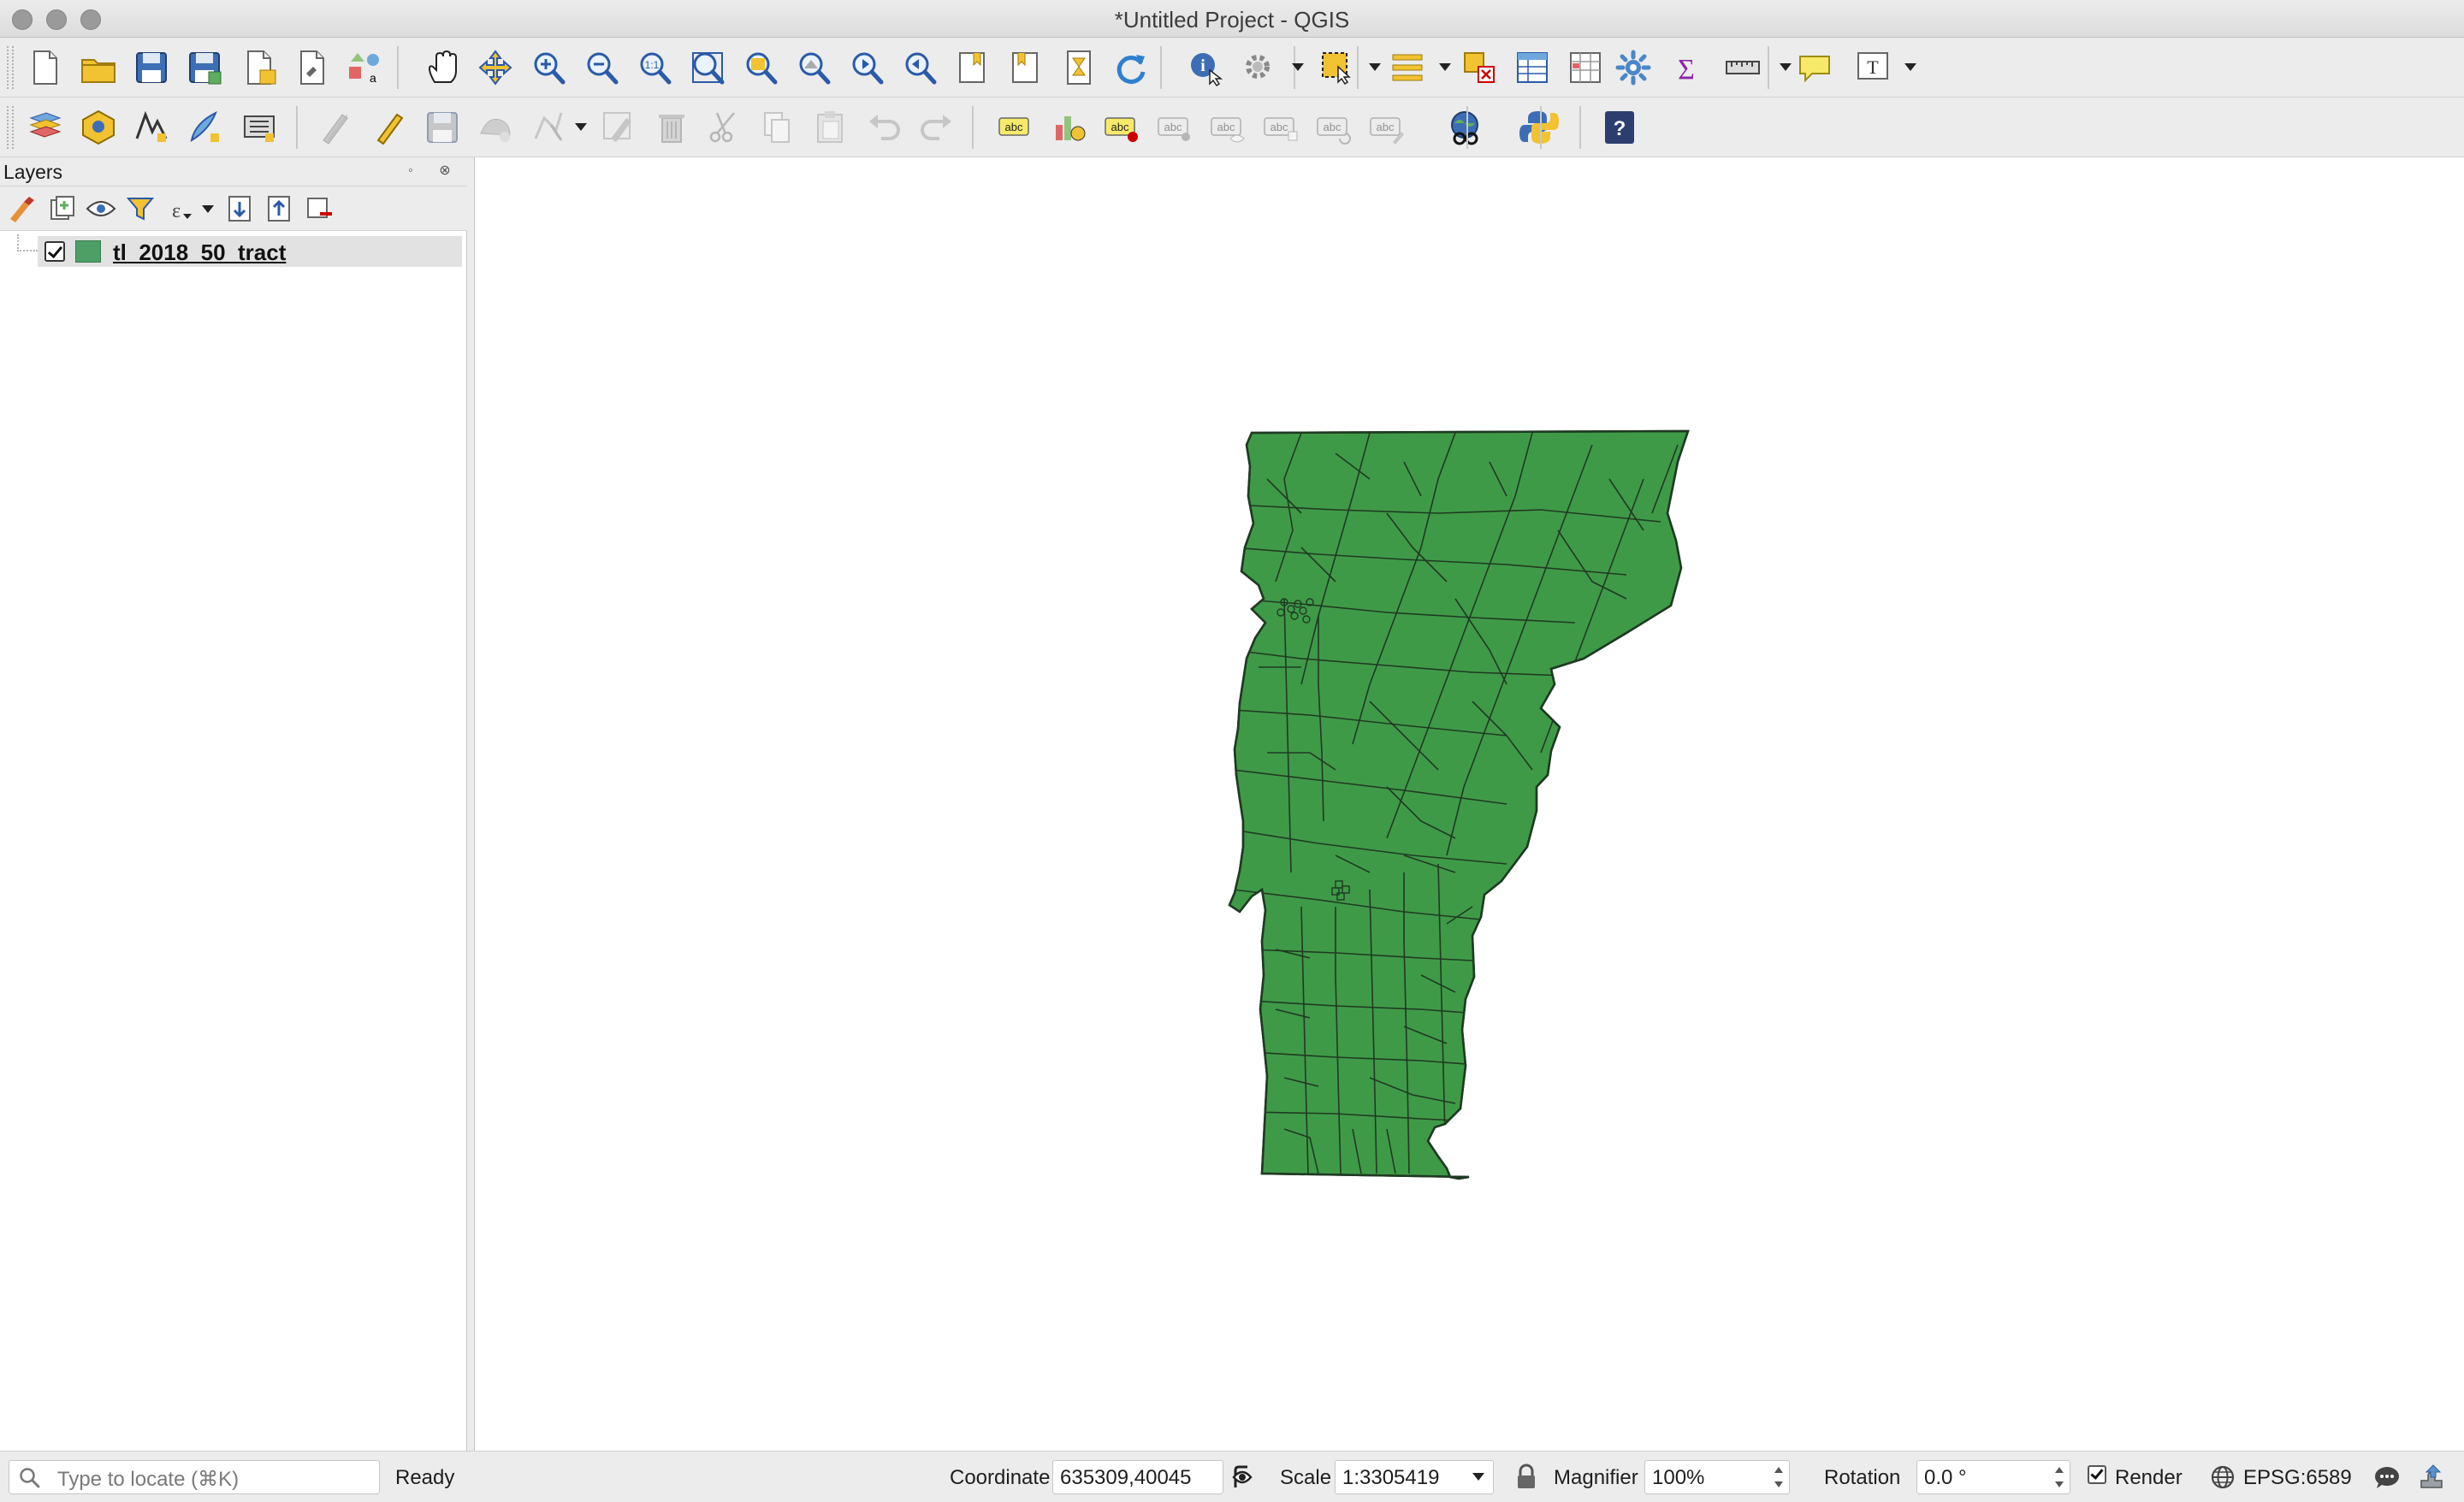  What do you see at coordinates (61, 208) in the screenshot?
I see `add-group-button` at bounding box center [61, 208].